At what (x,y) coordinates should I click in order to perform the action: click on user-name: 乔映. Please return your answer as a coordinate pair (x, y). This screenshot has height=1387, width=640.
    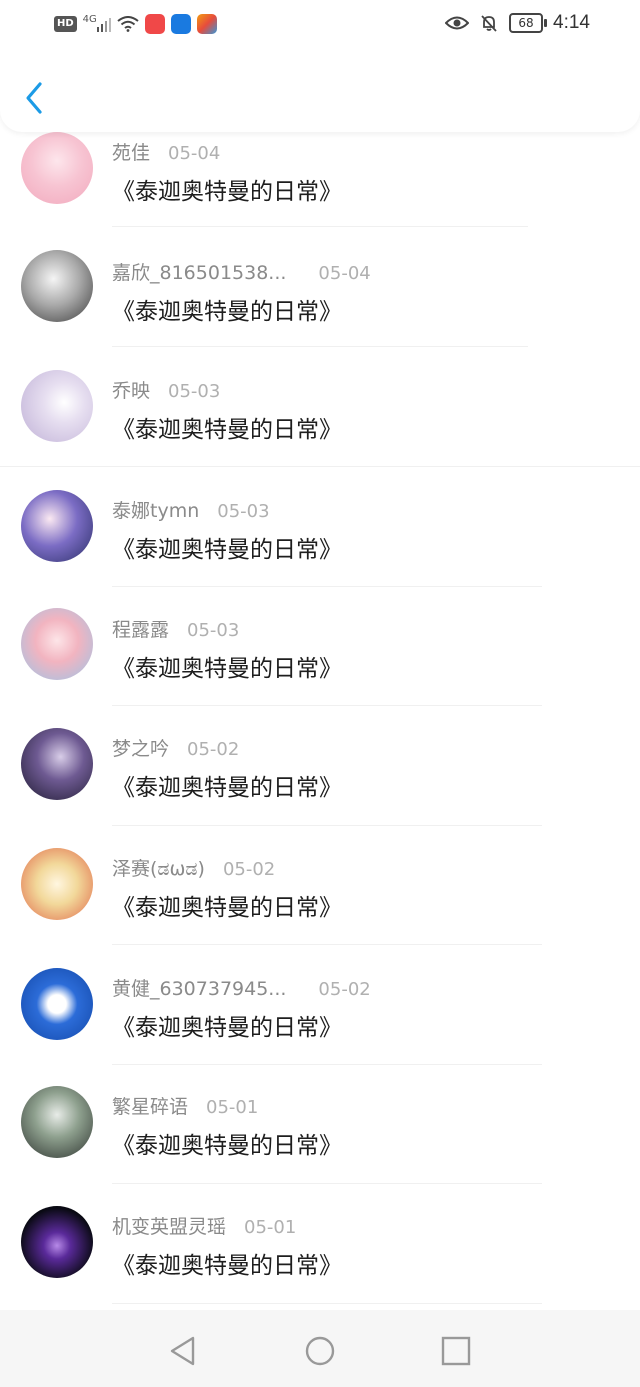
    Looking at the image, I should click on (131, 389).